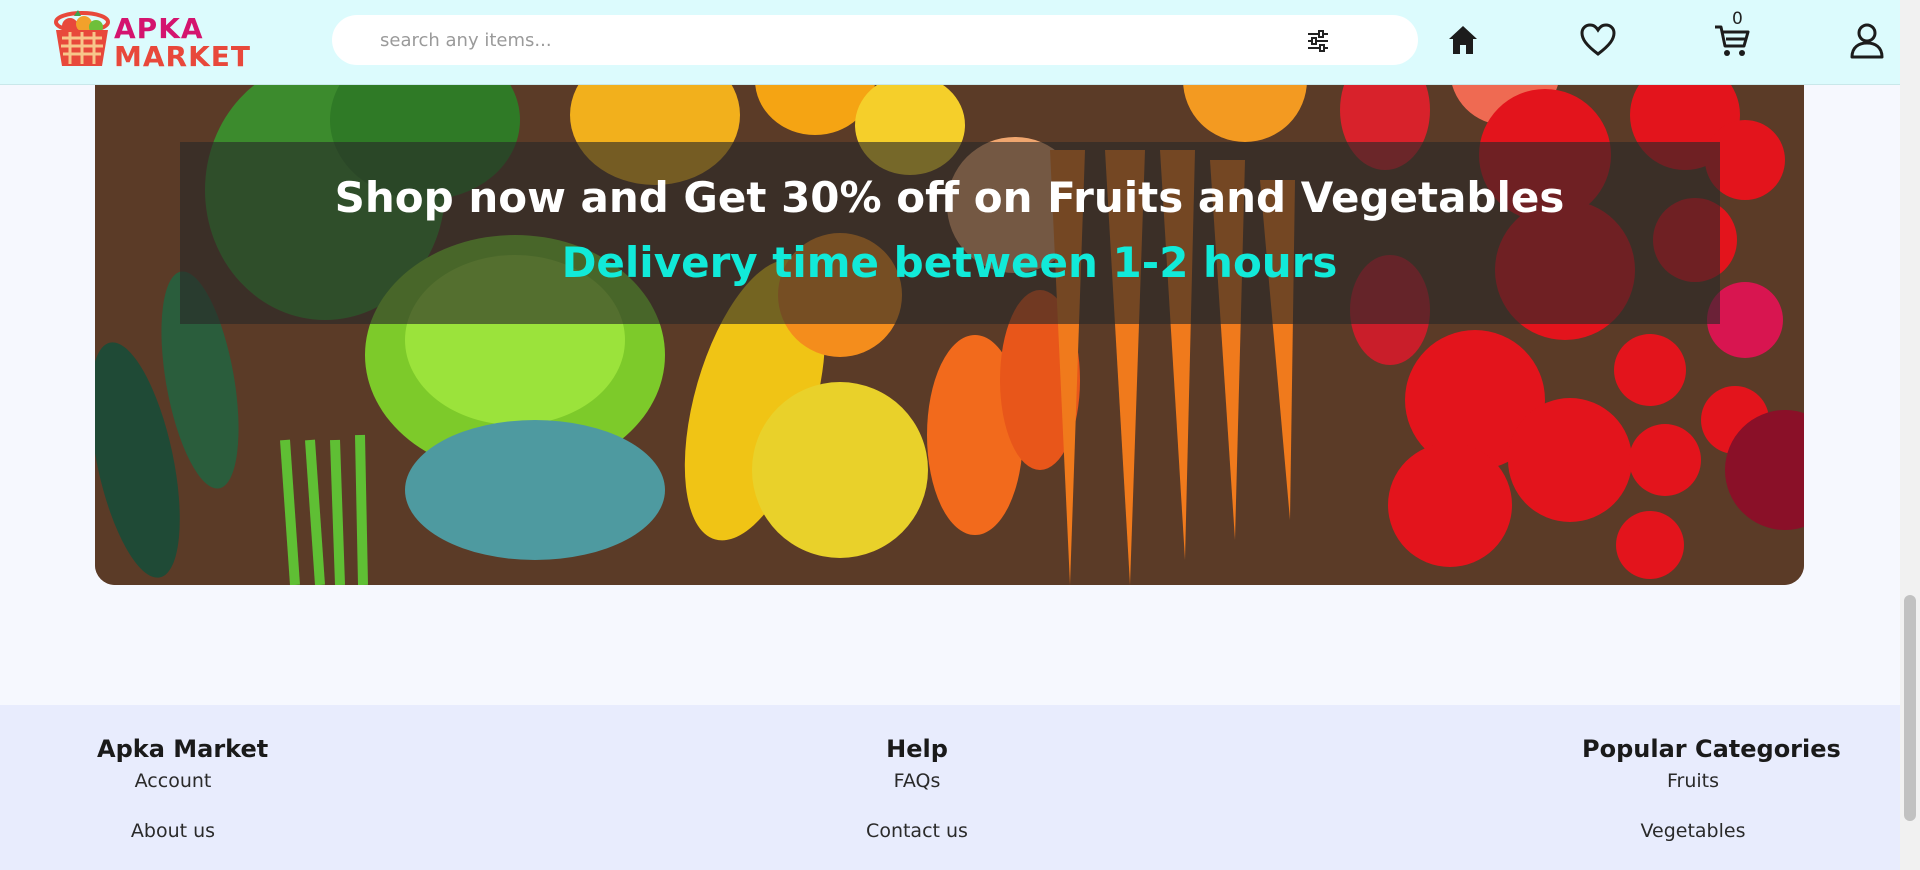 The width and height of the screenshot is (1920, 870). Describe the element at coordinates (949, 262) in the screenshot. I see `banner-subtitle: Delivery time between 1-2 hours` at that location.